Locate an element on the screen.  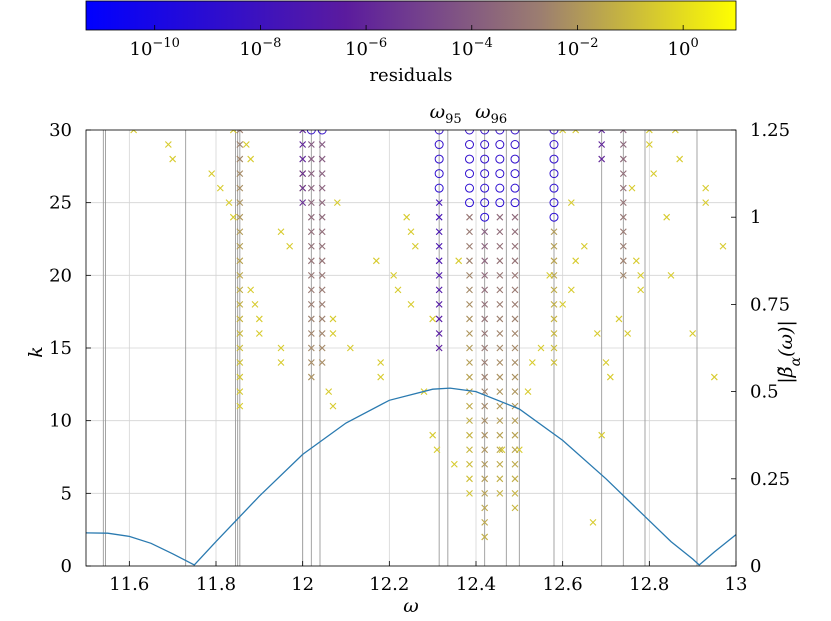
x-tick-label: 12 is located at coordinates (302, 584).